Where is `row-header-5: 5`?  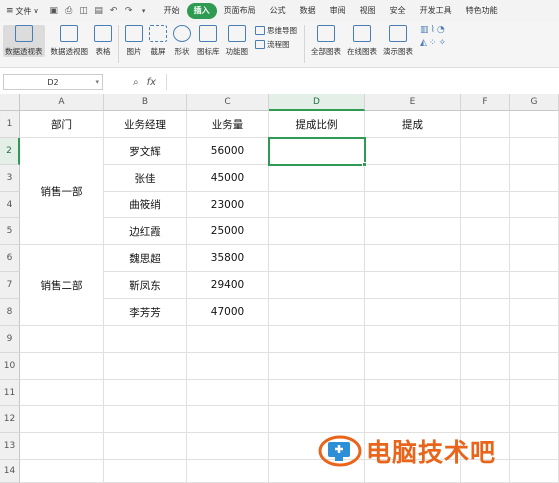
row-header-5: 5 is located at coordinates (10, 231).